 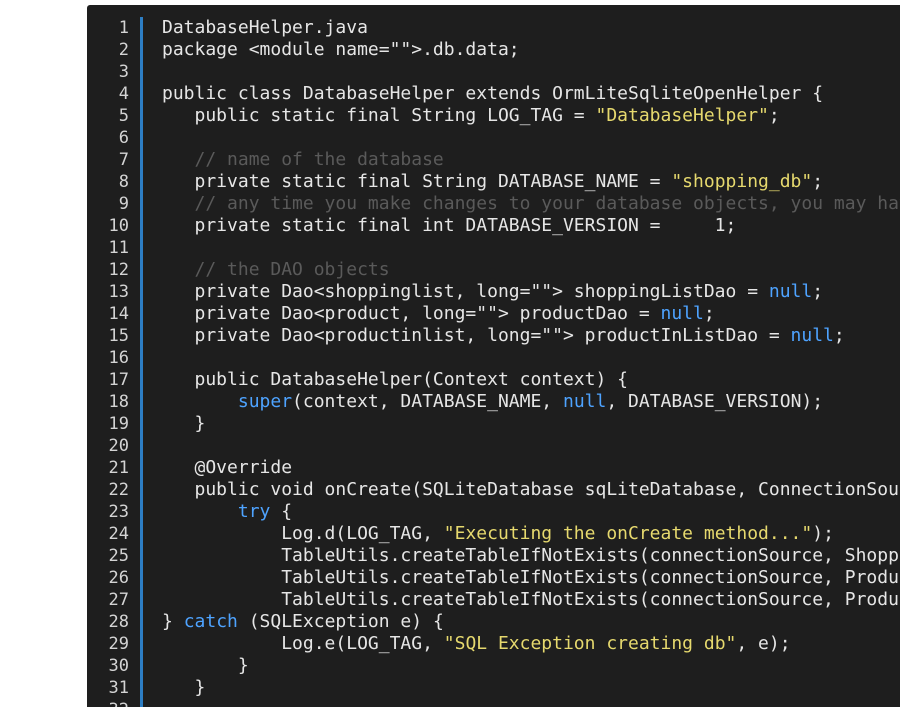 What do you see at coordinates (265, 28) in the screenshot?
I see `line-code: DatabaseHelper.java` at bounding box center [265, 28].